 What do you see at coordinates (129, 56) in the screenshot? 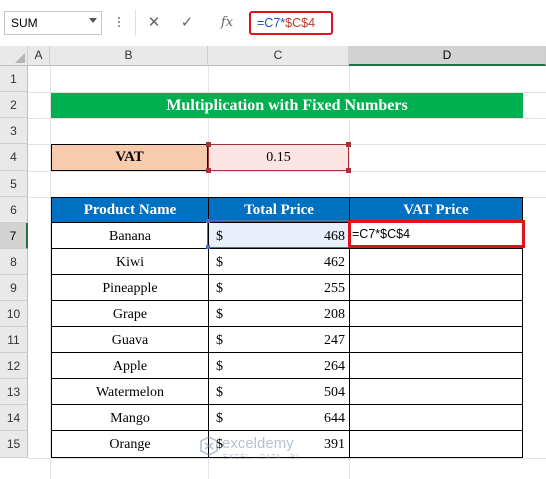
I see `column-header-b: B` at bounding box center [129, 56].